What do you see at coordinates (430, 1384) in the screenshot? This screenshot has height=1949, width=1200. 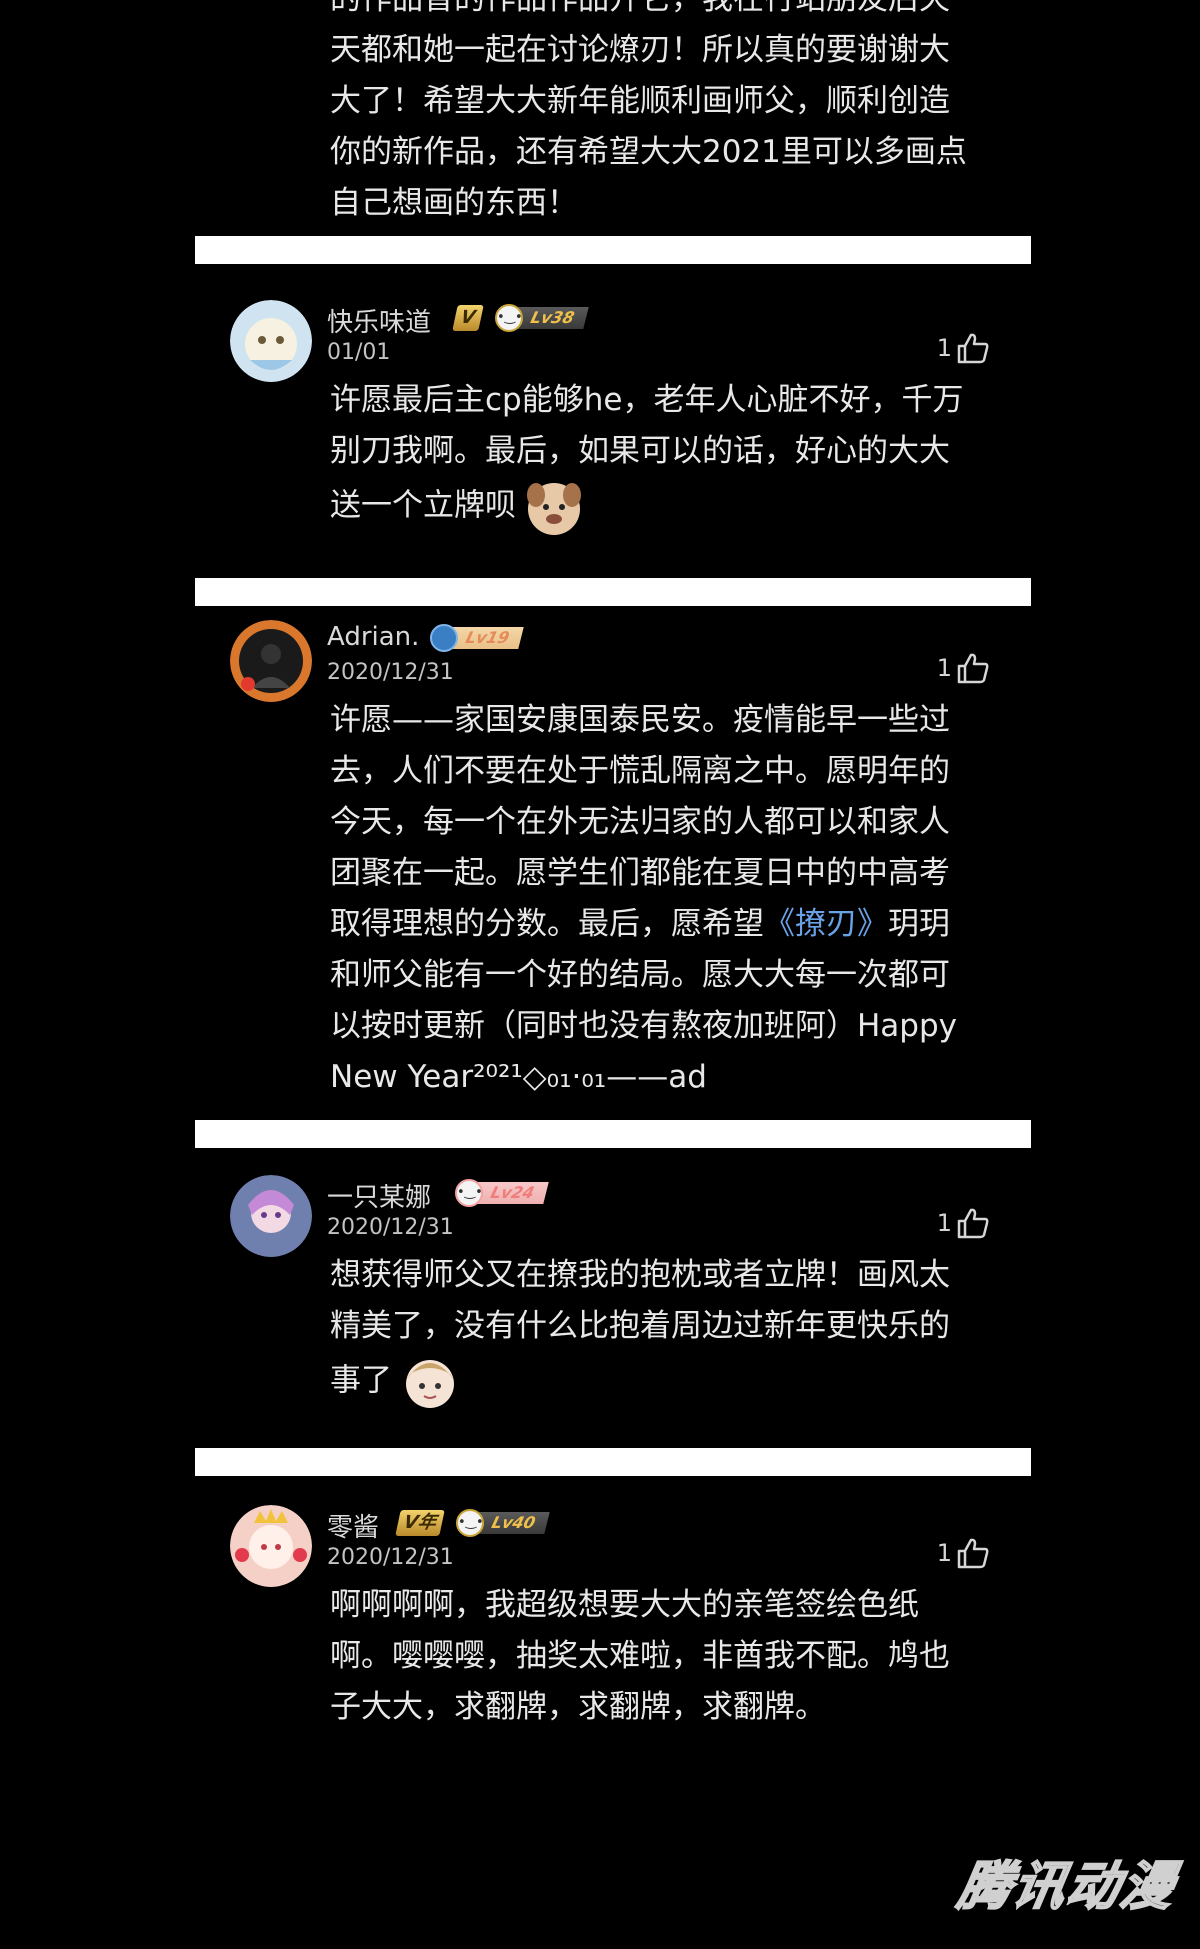 I see `girl-sticker-icon` at bounding box center [430, 1384].